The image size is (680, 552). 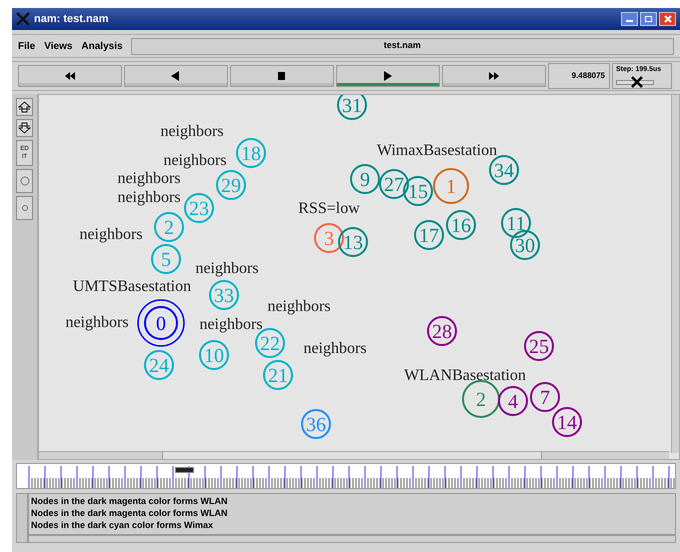 I want to click on network-node: 11, so click(x=516, y=223).